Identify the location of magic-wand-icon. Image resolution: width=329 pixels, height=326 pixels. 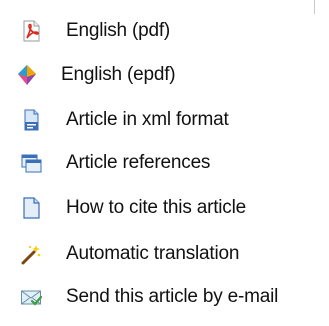
(31, 254).